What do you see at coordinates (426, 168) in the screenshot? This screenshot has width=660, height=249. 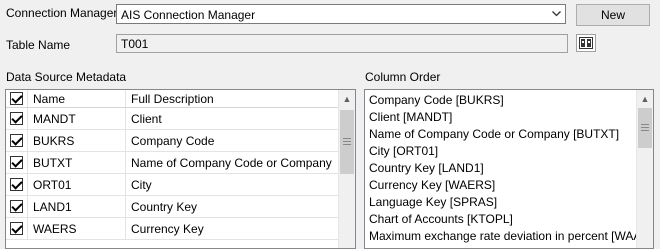 I see `list-item: Country Key [LAND1]` at bounding box center [426, 168].